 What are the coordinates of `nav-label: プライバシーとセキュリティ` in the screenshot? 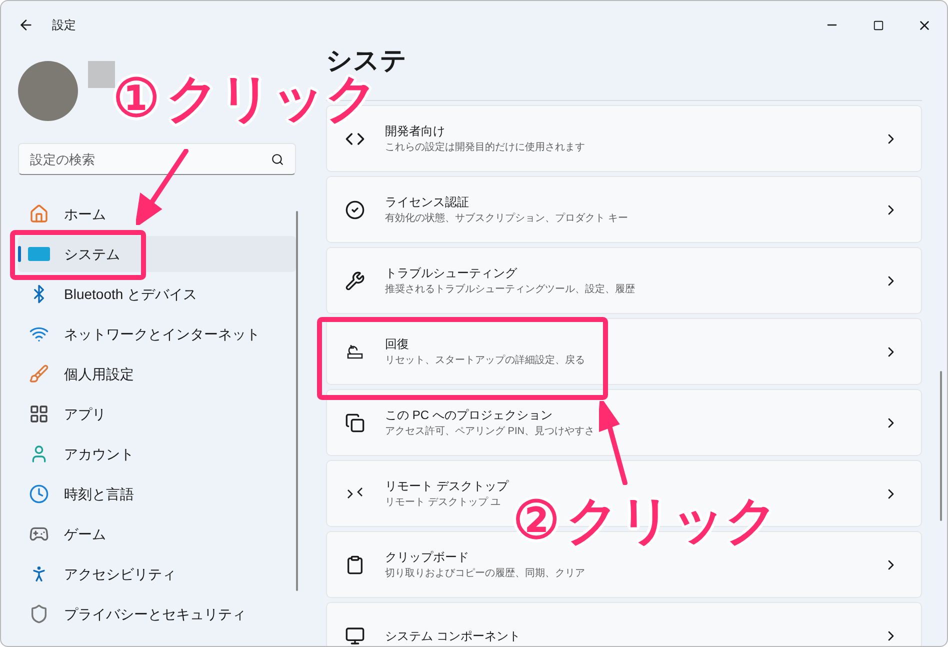 It's located at (155, 614).